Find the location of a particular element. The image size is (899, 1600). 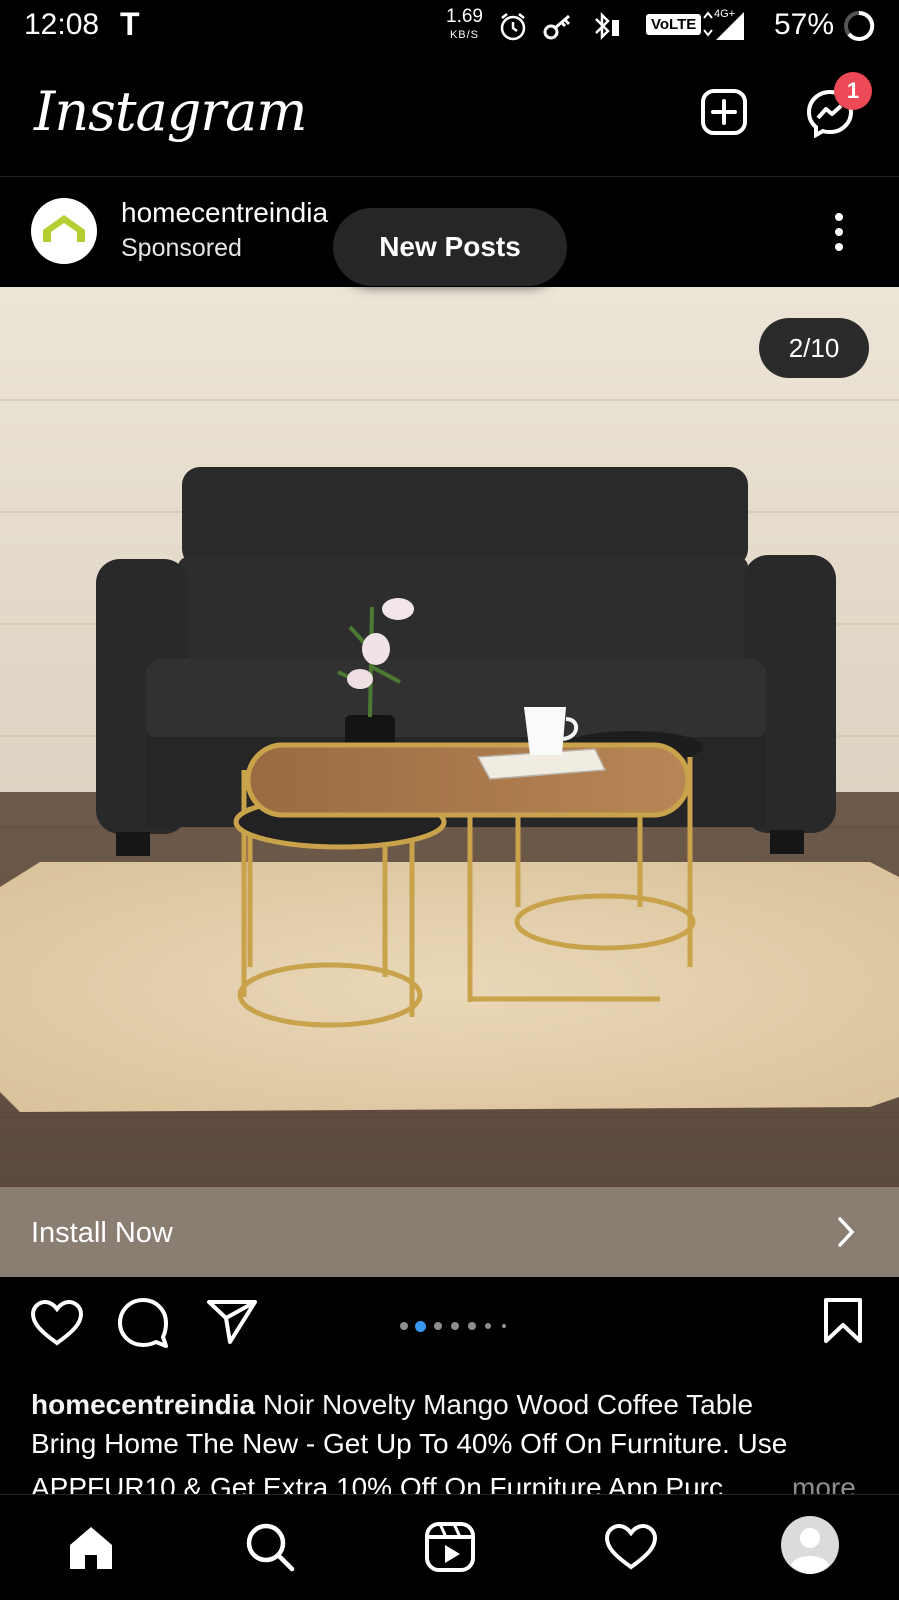

network-speed: 1.69 KB/S is located at coordinates (464, 25).